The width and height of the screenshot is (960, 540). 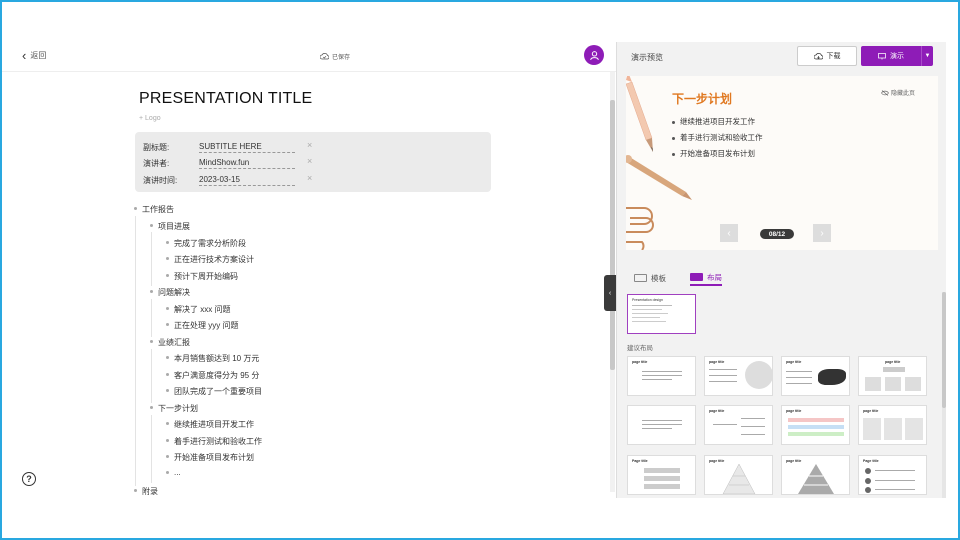 I want to click on outline-item: 开始准备项目发布计划, so click(x=210, y=459).